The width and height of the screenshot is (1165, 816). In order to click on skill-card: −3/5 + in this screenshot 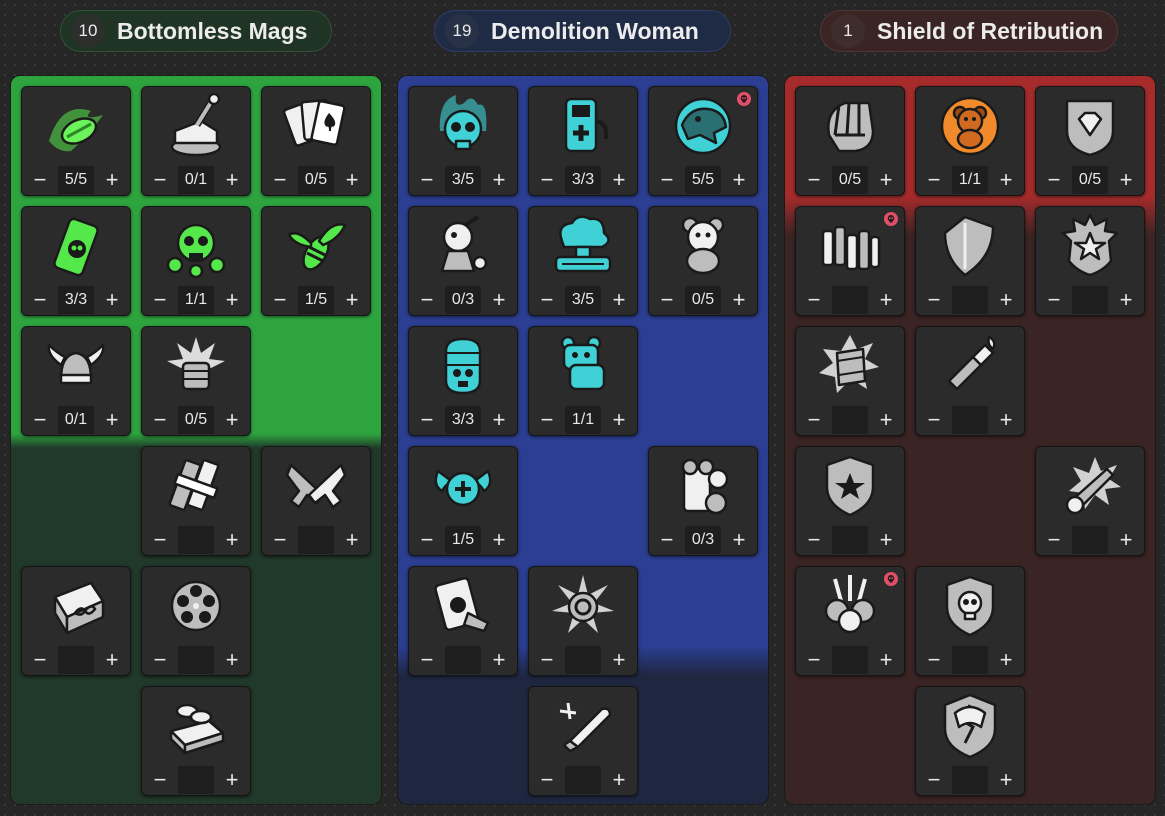, I will do `click(583, 261)`.